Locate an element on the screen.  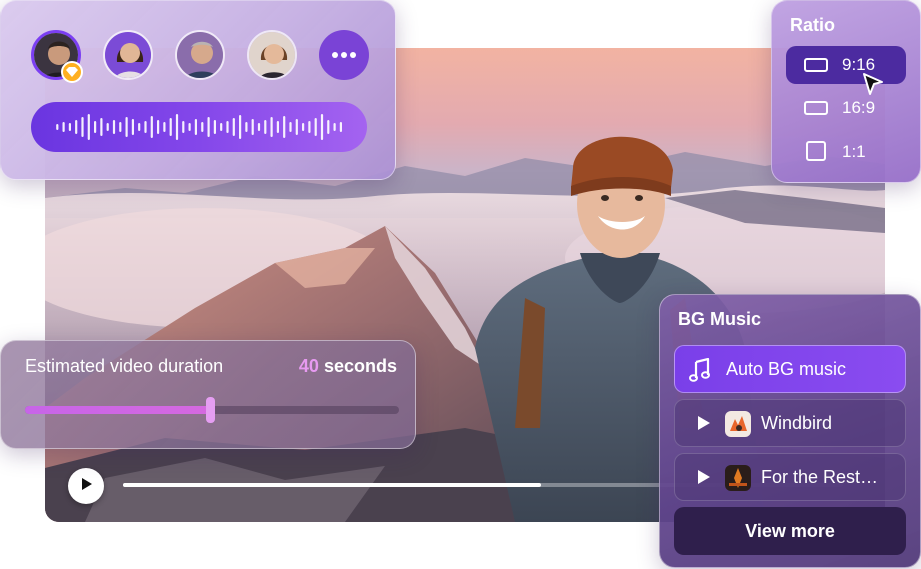
sketch-gem-icon is located at coordinates (72, 72).